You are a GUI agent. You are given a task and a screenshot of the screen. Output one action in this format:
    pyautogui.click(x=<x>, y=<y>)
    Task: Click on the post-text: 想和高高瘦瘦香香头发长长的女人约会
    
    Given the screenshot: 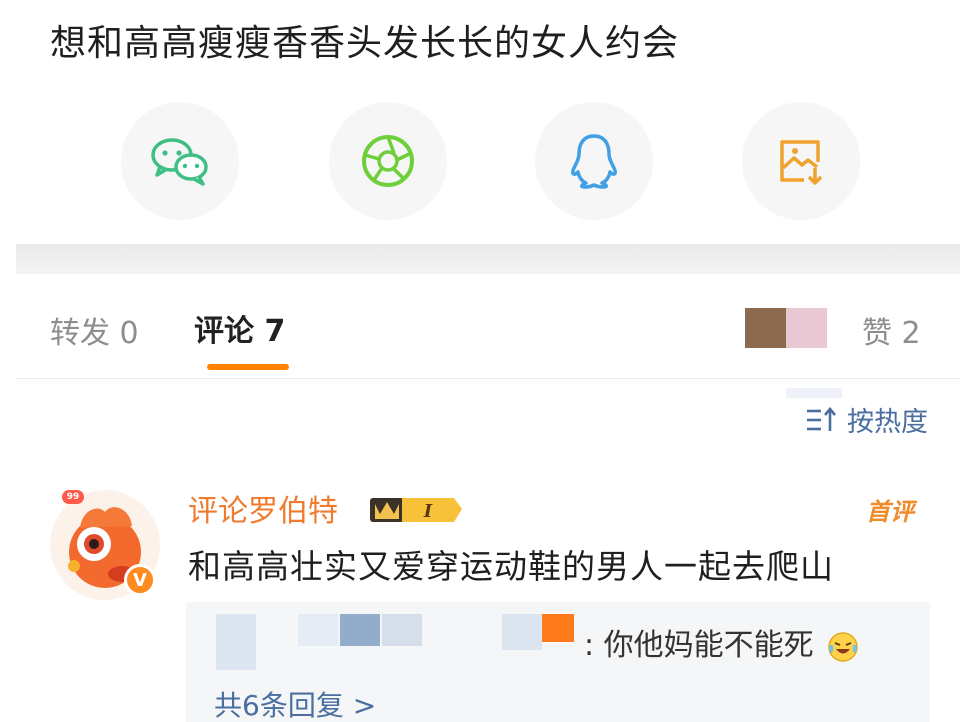 What is the action you would take?
    pyautogui.click(x=365, y=43)
    